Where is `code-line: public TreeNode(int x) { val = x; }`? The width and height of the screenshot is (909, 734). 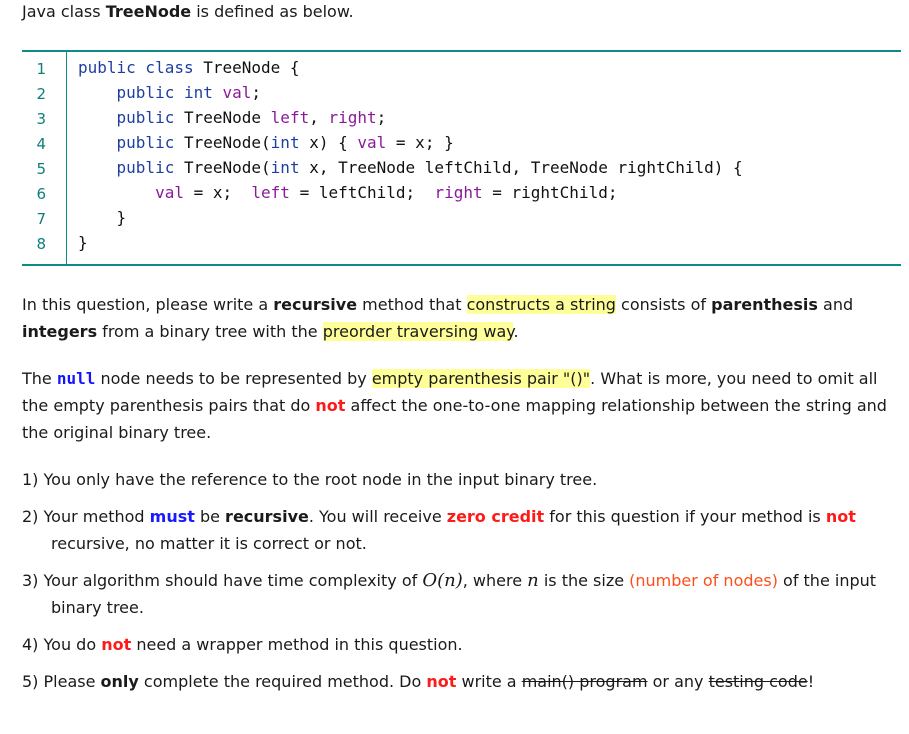
code-line: public TreeNode(int x) { val = x; } is located at coordinates (266, 142).